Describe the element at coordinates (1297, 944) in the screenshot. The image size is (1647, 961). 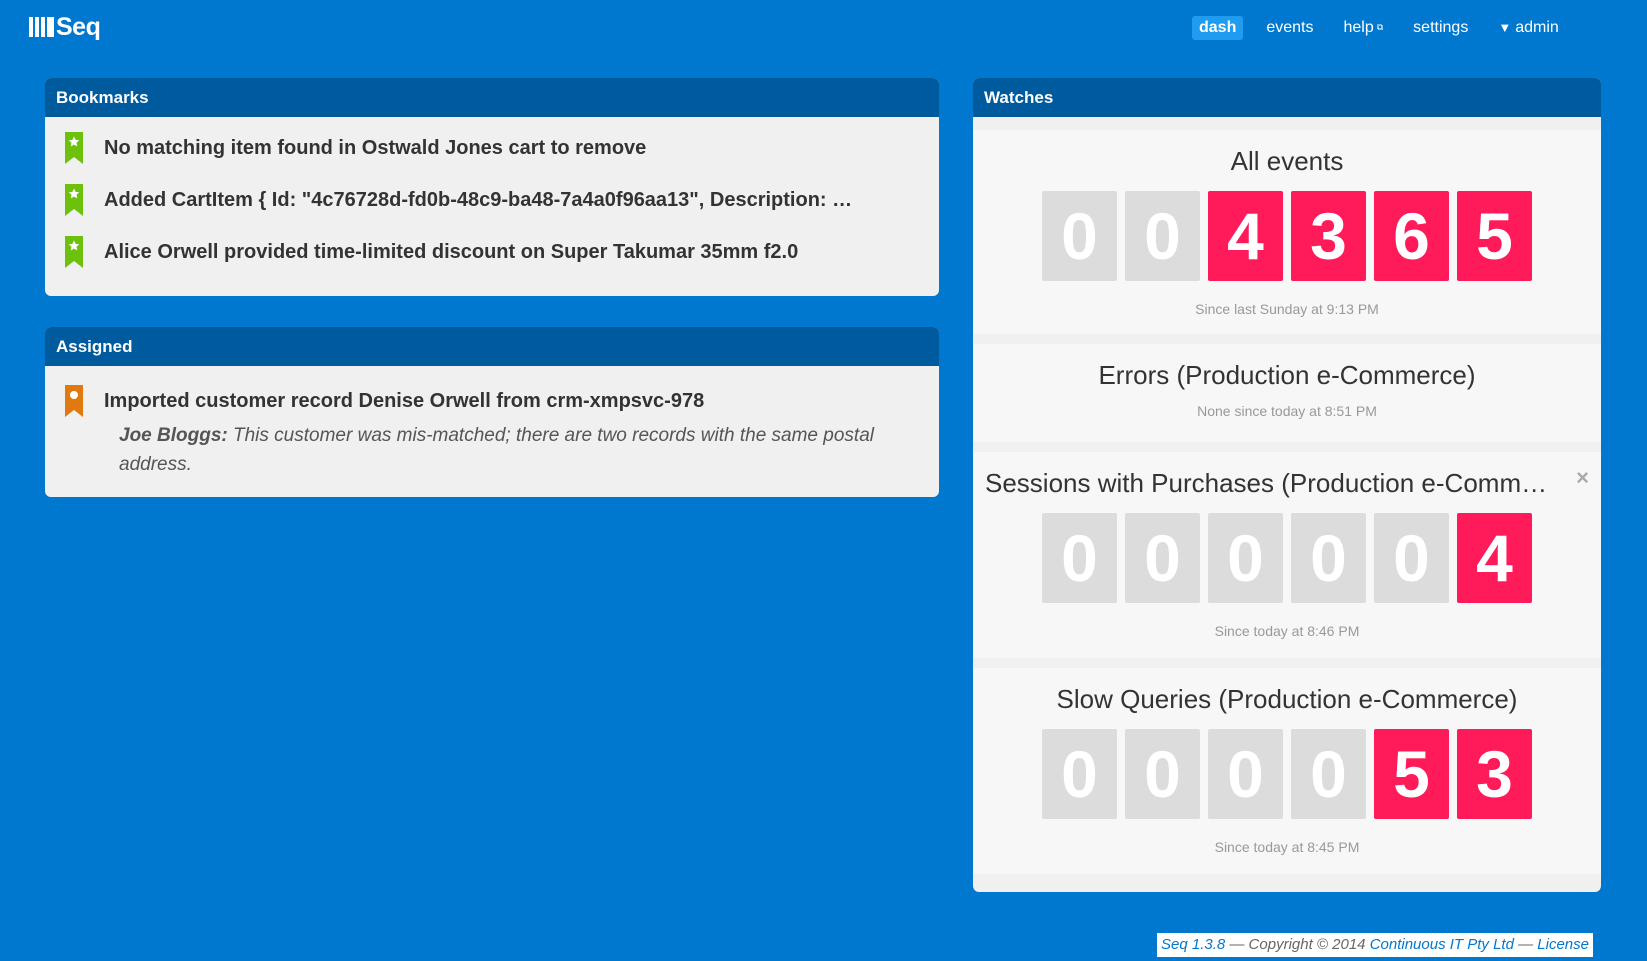
I see `copyright-text: — Copyright © 2014` at that location.